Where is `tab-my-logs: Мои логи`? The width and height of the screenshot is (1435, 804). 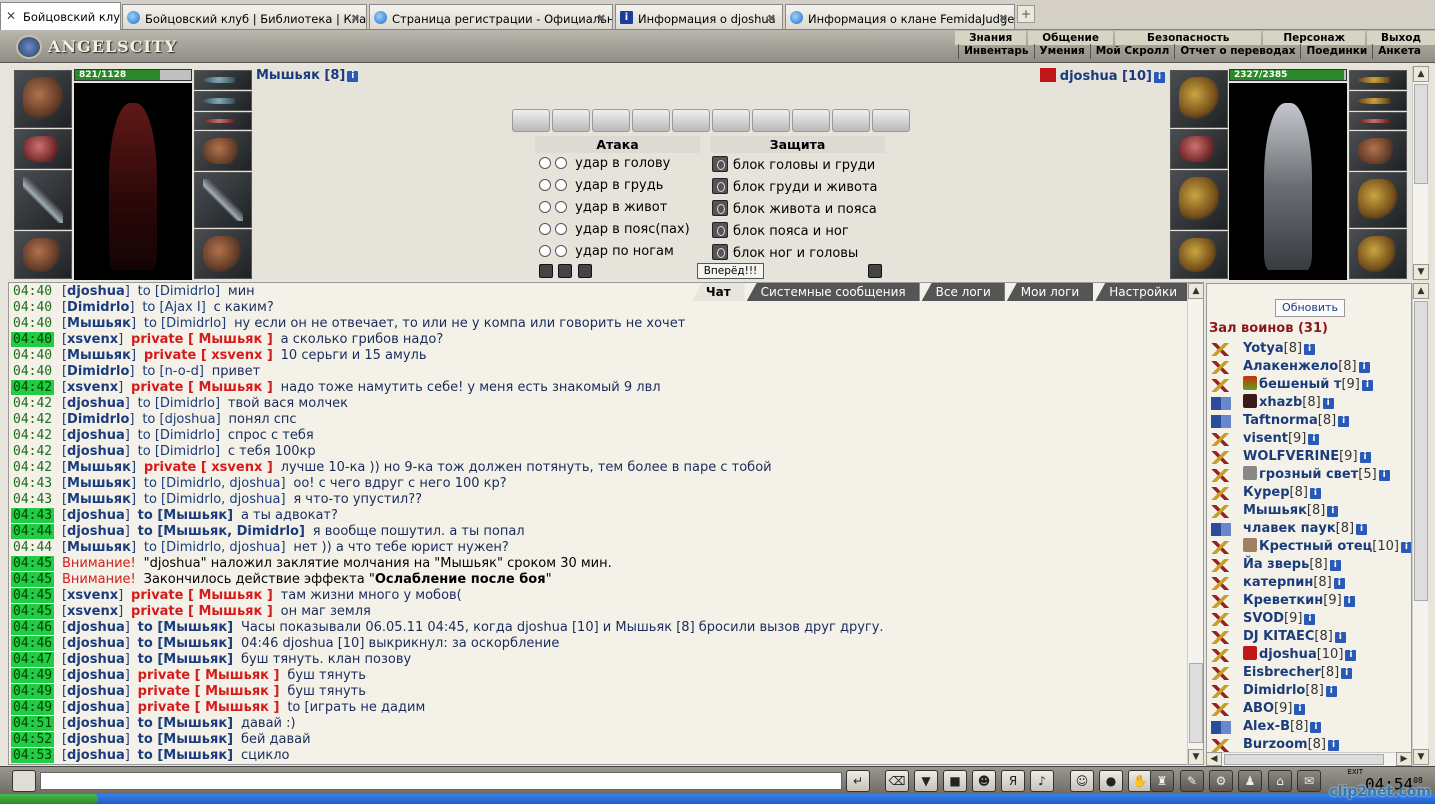 tab-my-logs: Мои логи is located at coordinates (1050, 292).